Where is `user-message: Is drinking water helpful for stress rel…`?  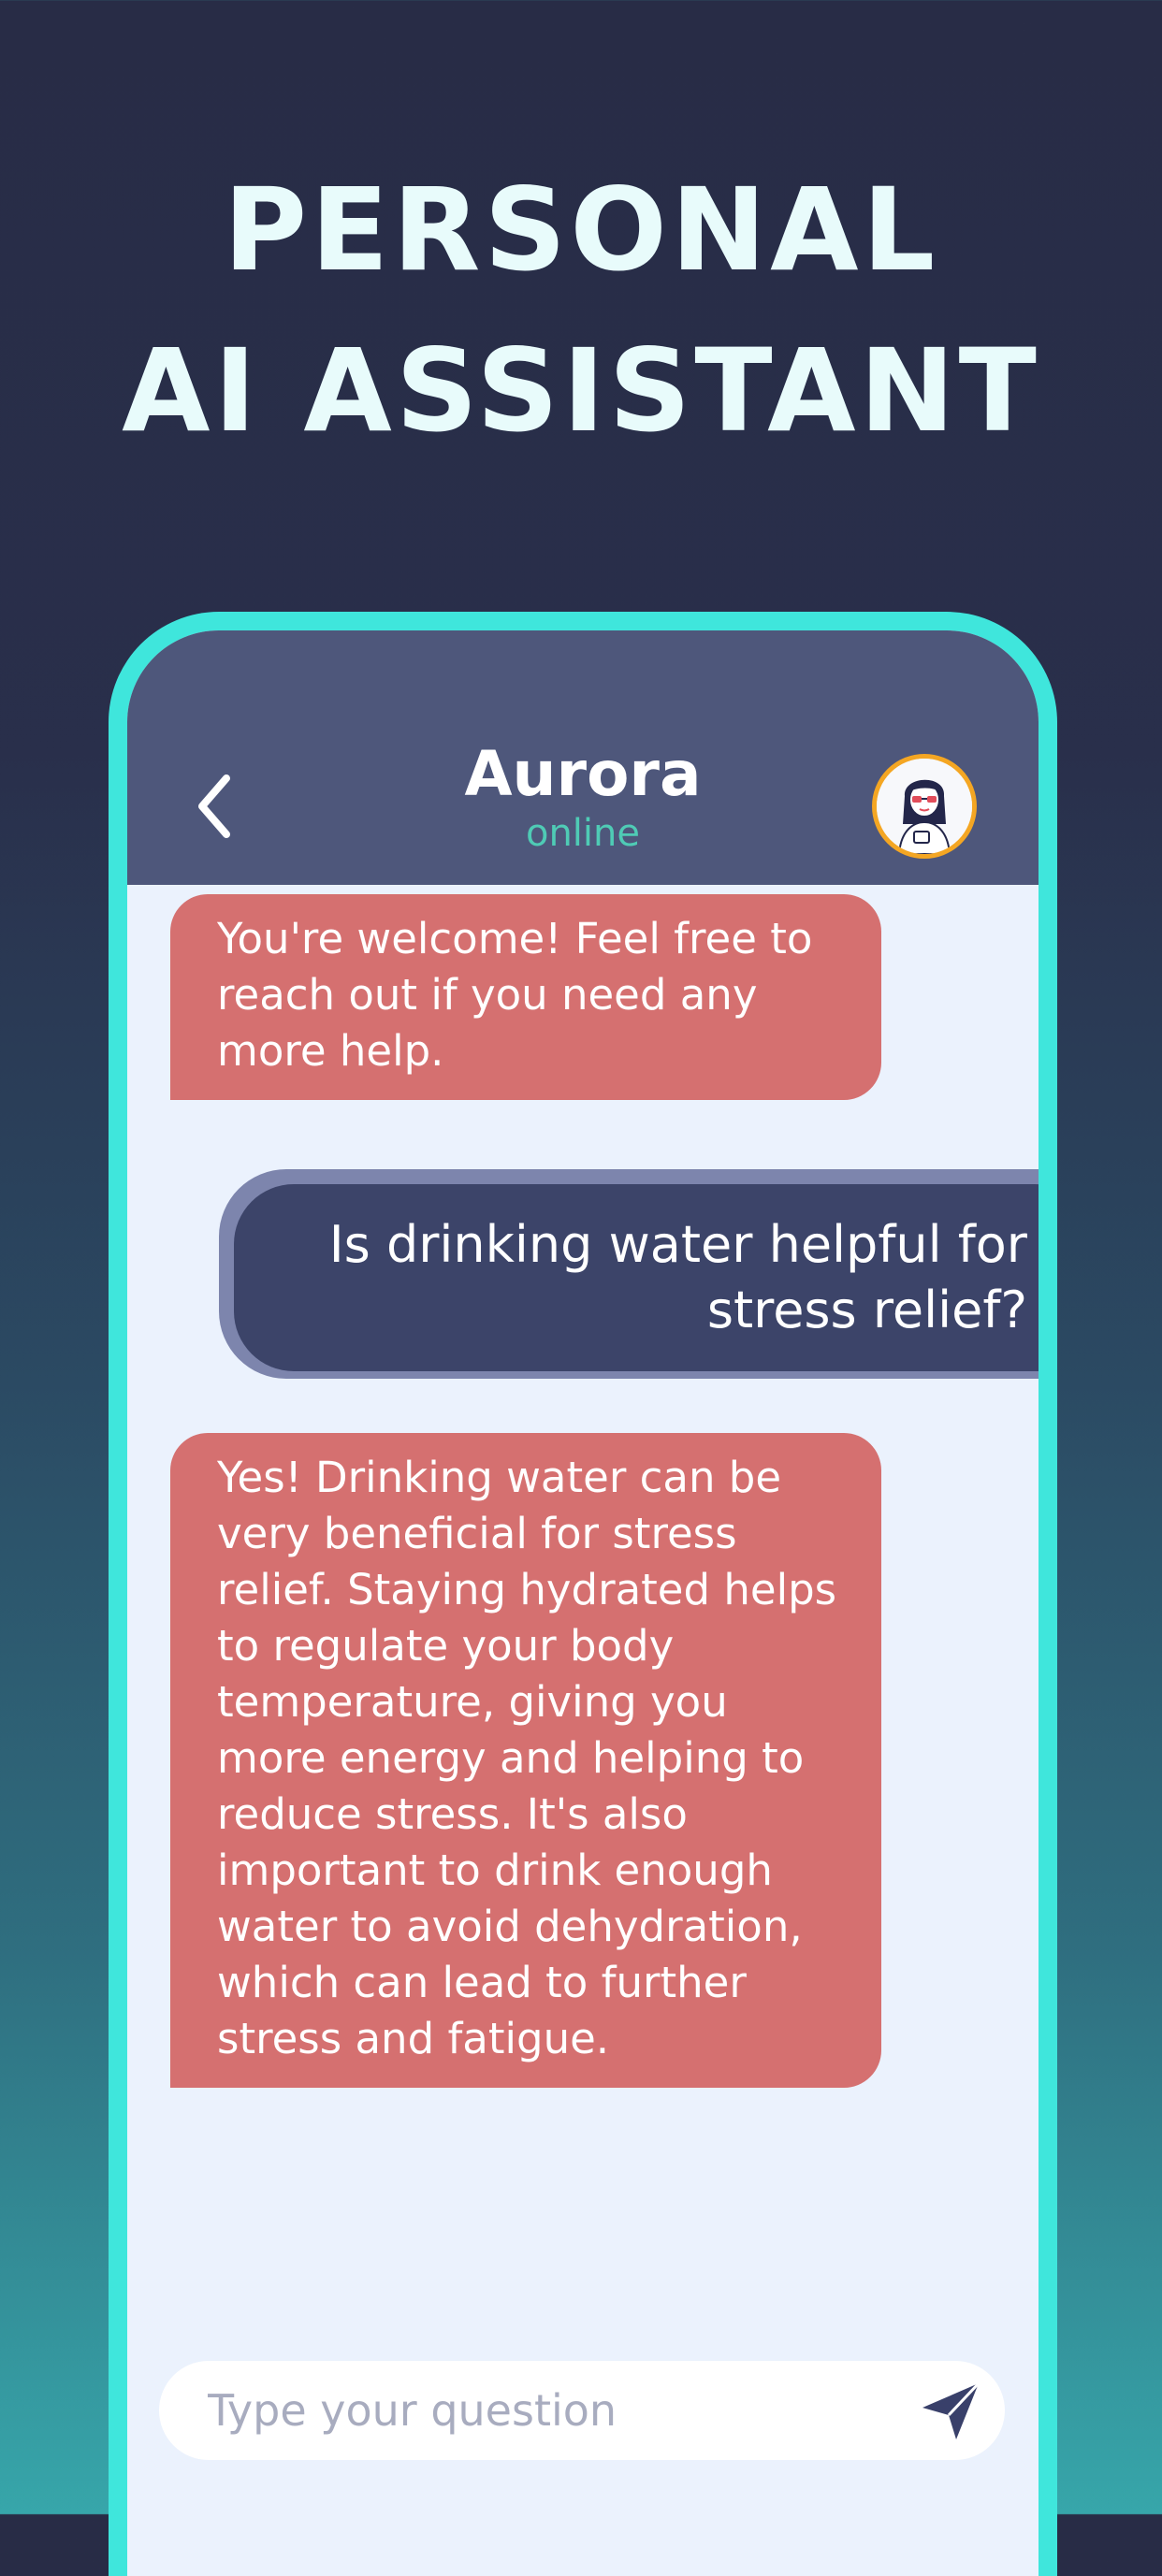
user-message: Is drinking water helpful for stress rel… is located at coordinates (629, 1274).